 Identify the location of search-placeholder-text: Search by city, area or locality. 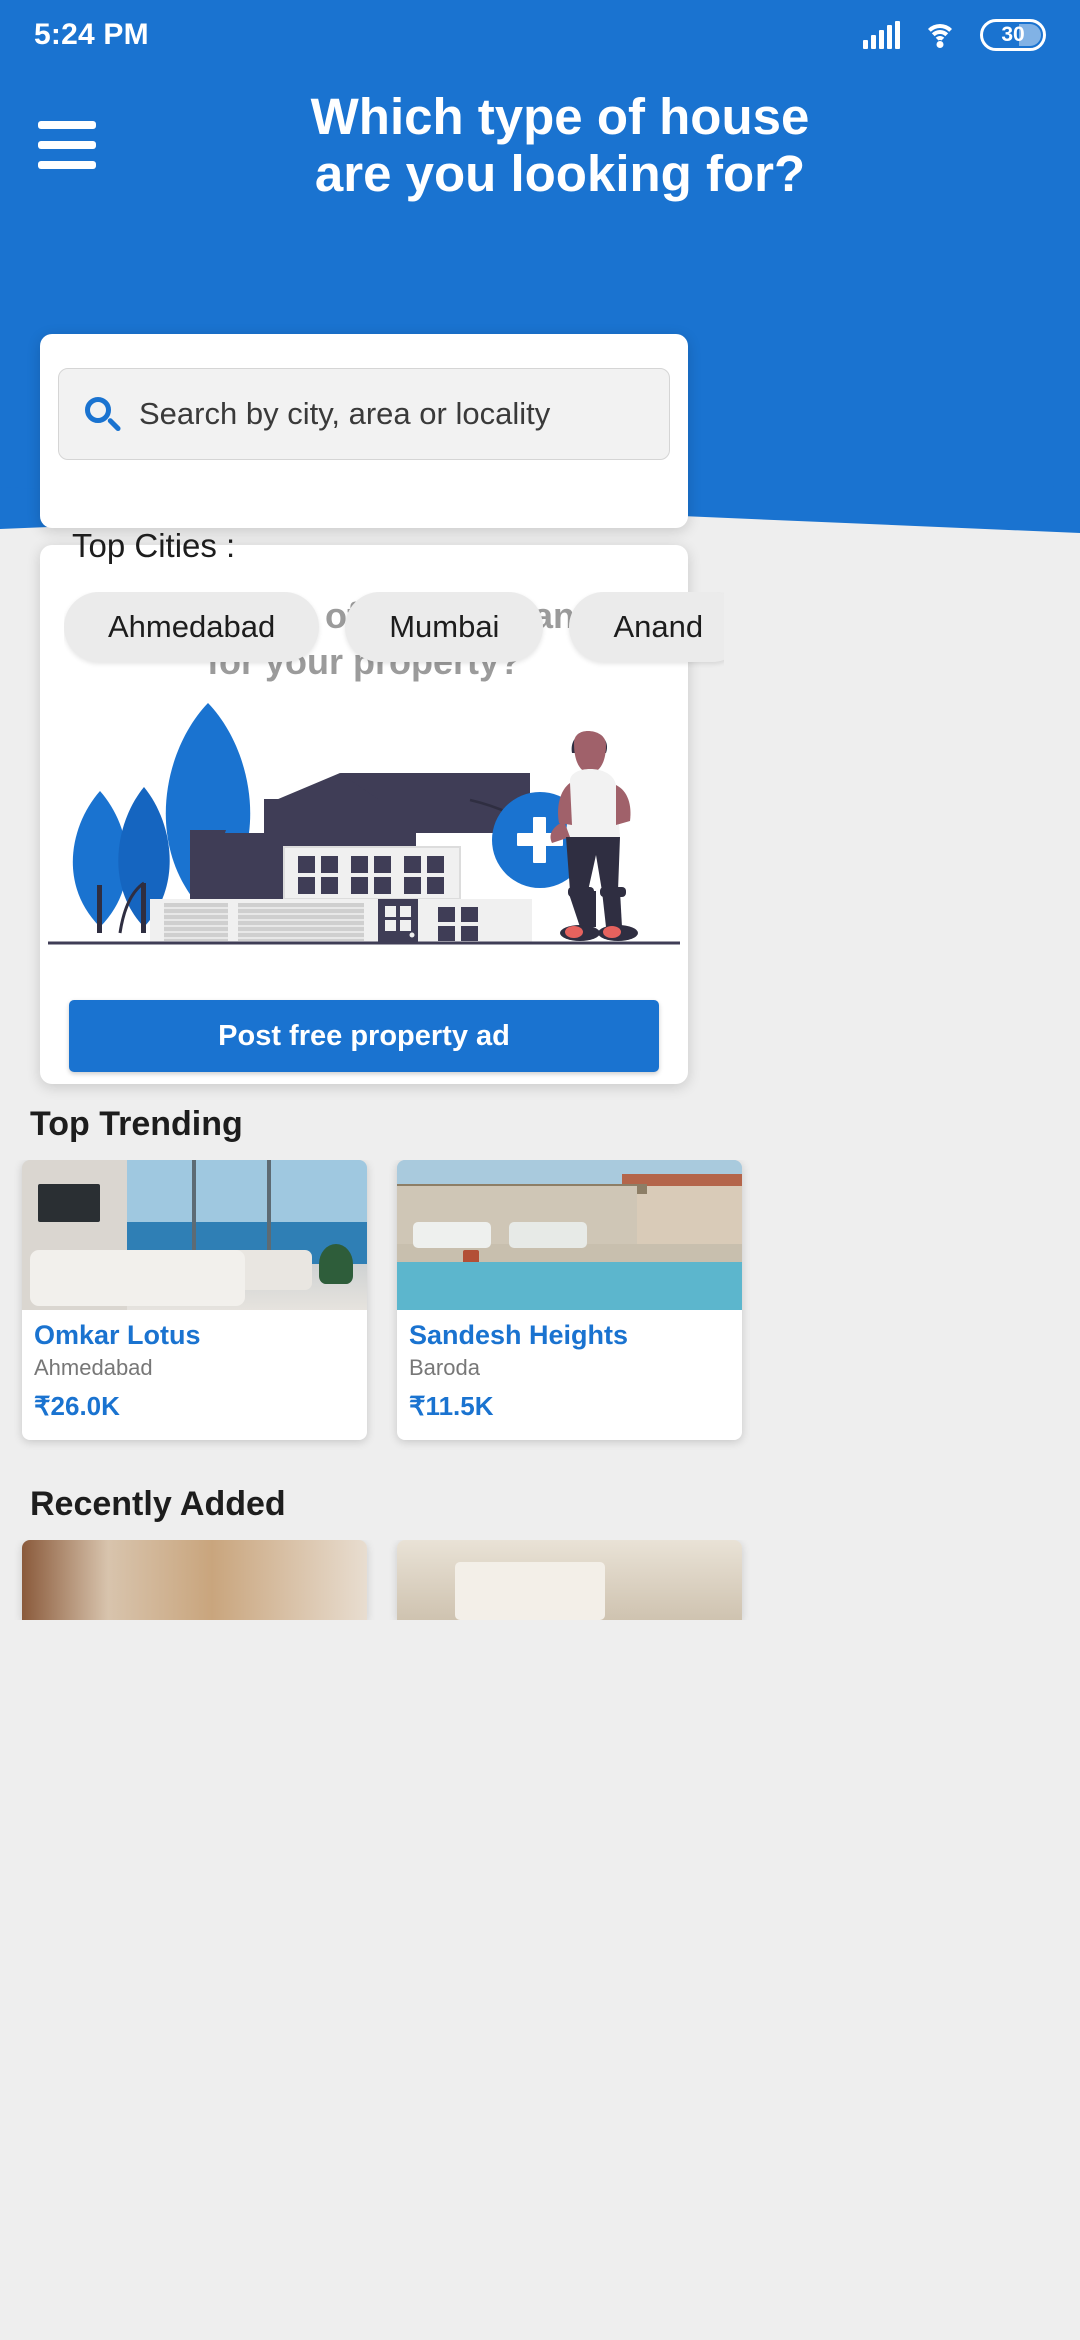
(345, 413).